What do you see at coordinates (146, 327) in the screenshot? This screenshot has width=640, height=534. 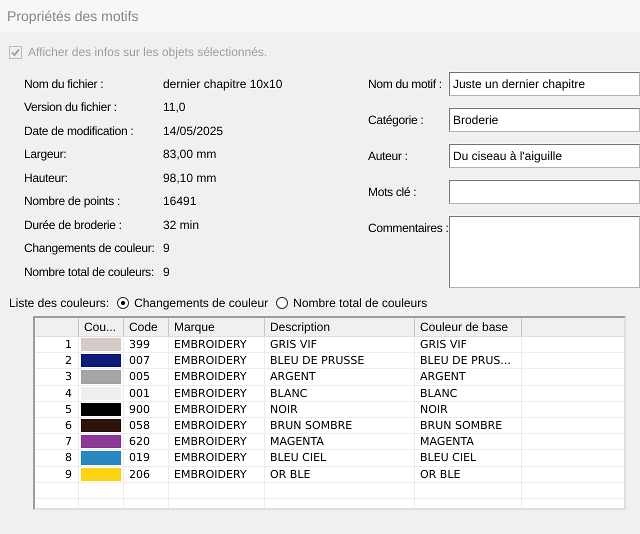 I see `column-header: Code` at bounding box center [146, 327].